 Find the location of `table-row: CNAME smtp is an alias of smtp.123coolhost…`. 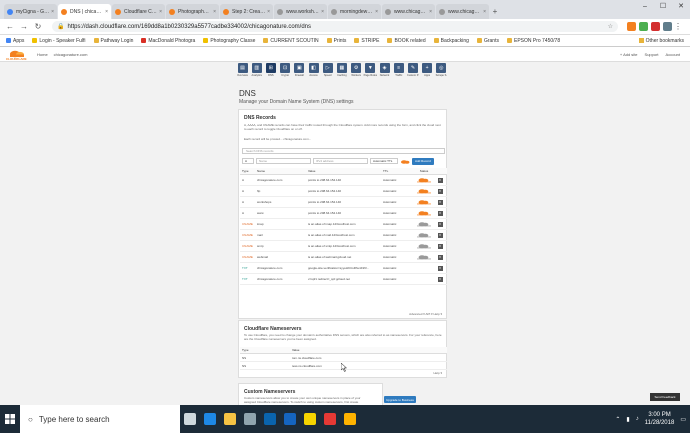

table-row: CNAME smtp is an alias of smtp.123coolhost… is located at coordinates (343, 246).